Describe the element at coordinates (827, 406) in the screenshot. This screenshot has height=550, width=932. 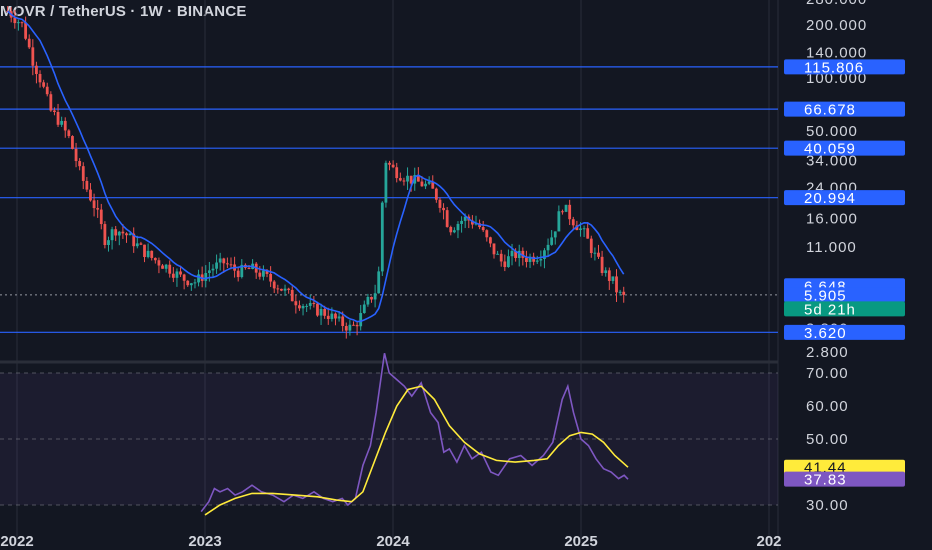
I see `rsi-tick-label: 60.00` at that location.